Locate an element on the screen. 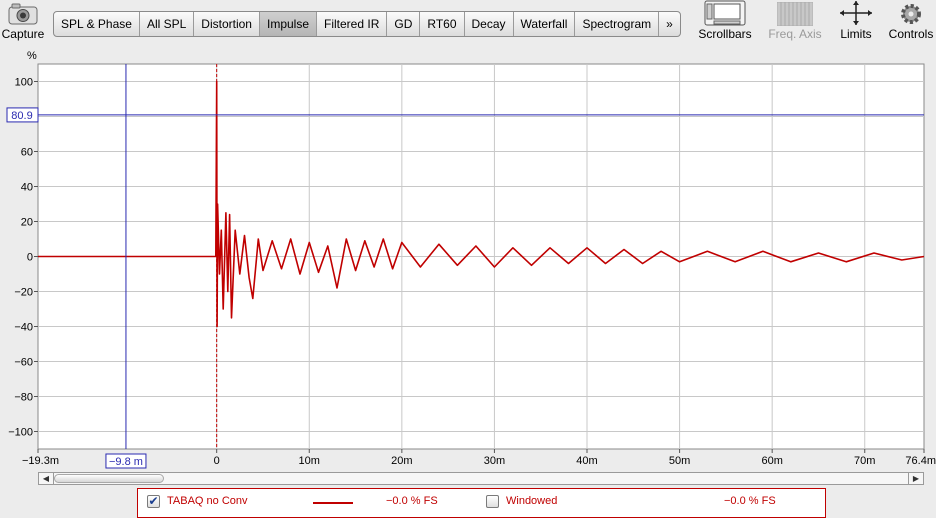  y-tick-label: −80 is located at coordinates (23, 398).